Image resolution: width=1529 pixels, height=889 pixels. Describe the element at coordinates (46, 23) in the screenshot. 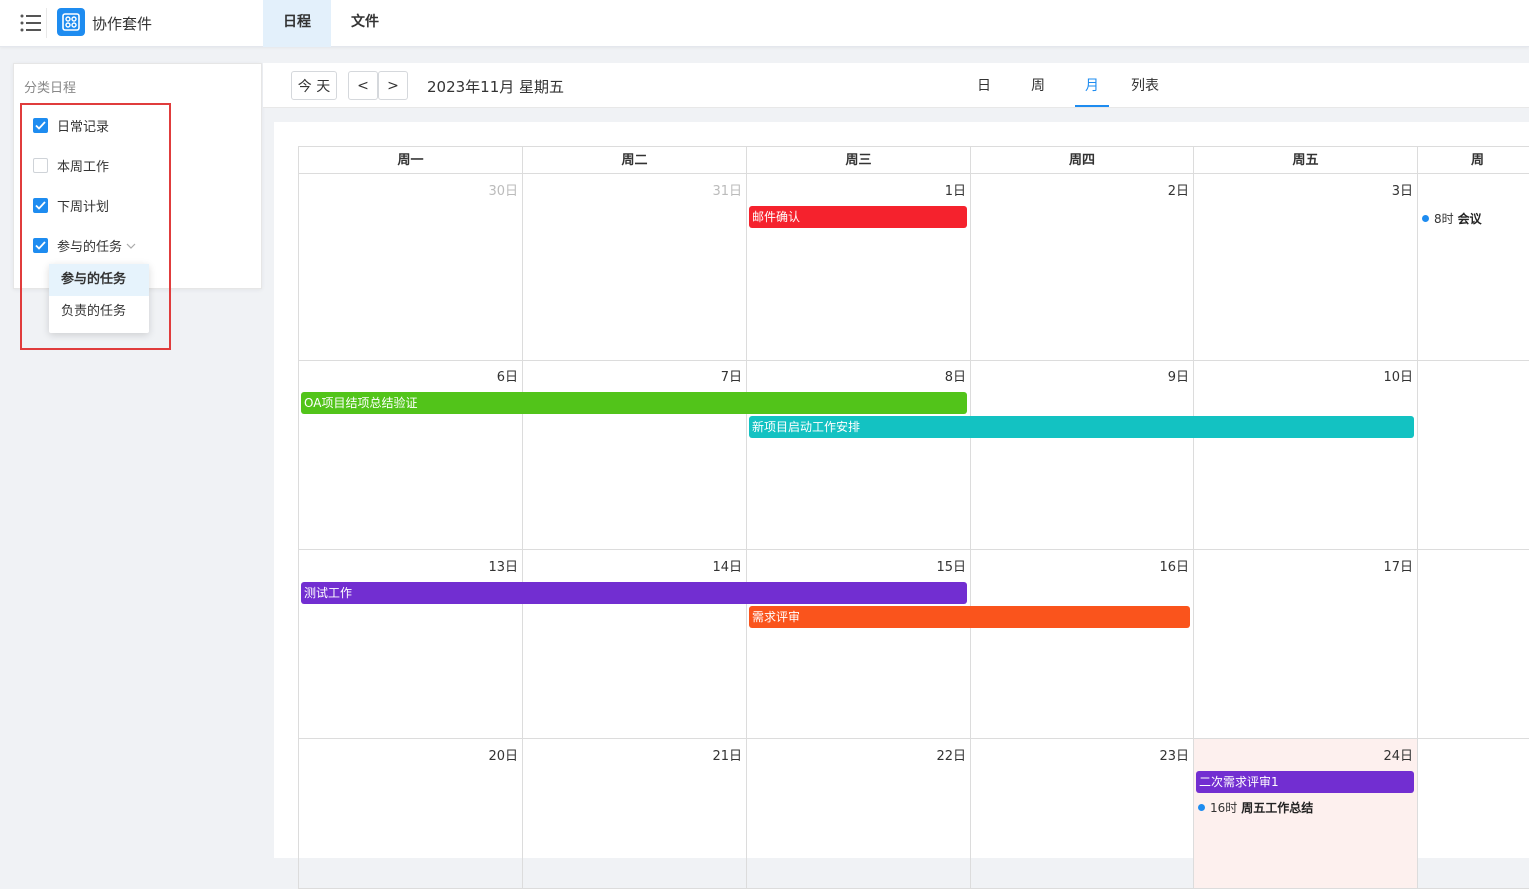

I see `header-divider` at that location.